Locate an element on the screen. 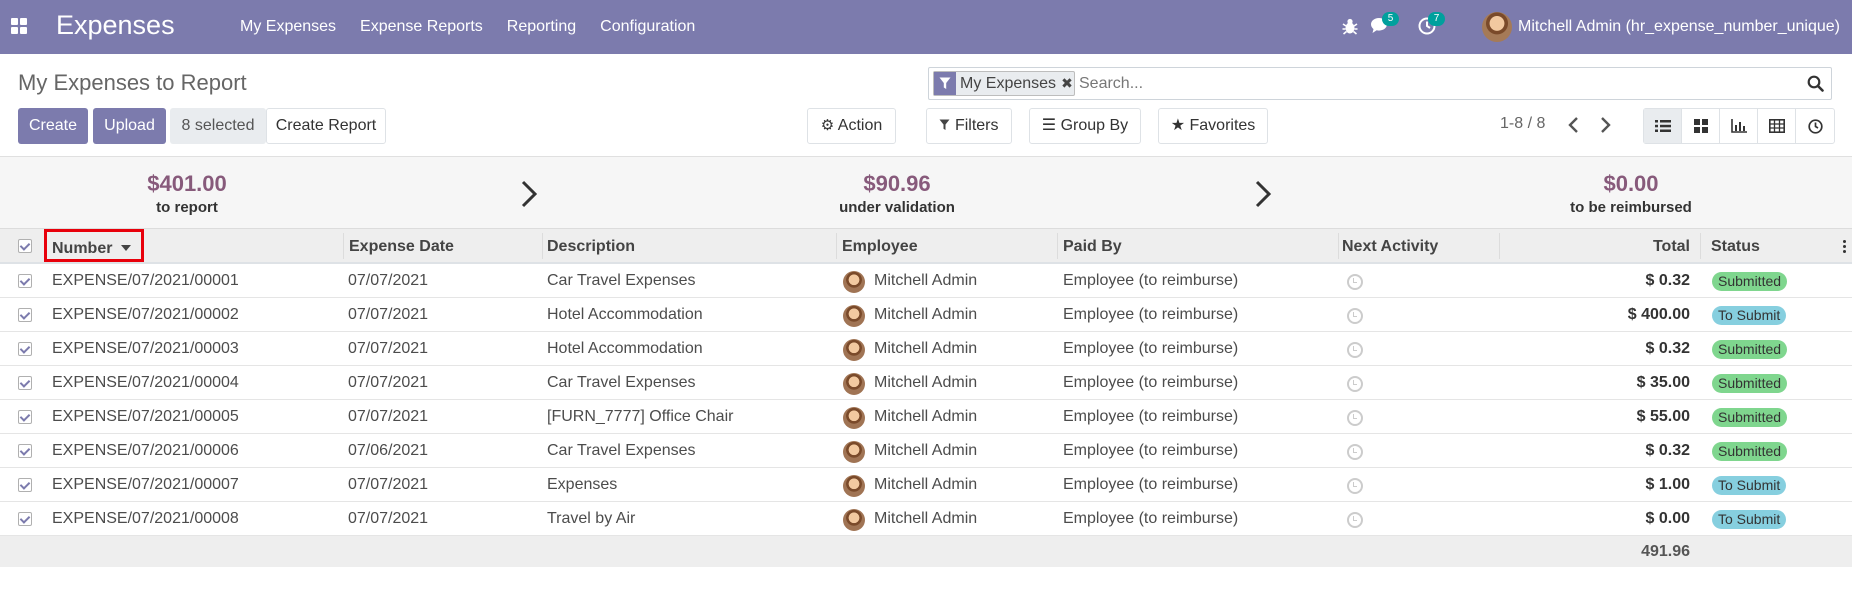 The image size is (1852, 612). create-report-button: Create Report is located at coordinates (326, 126).